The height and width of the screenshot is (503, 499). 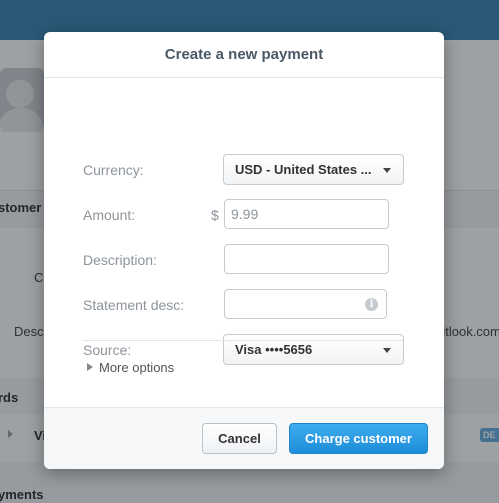 What do you see at coordinates (358, 438) in the screenshot?
I see `charge-customer-button: Charge customer` at bounding box center [358, 438].